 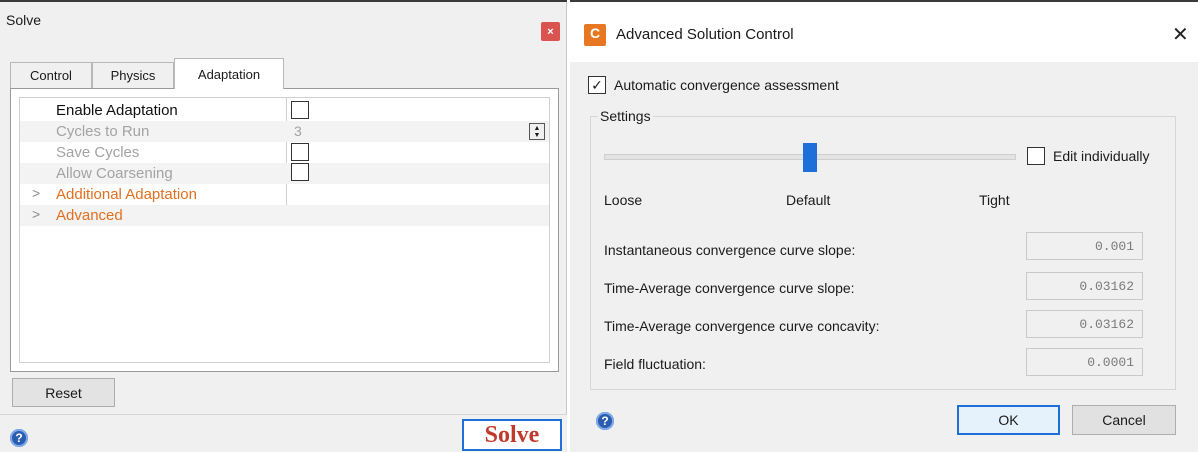 What do you see at coordinates (300, 152) in the screenshot?
I see `save-cycles-checkbox` at bounding box center [300, 152].